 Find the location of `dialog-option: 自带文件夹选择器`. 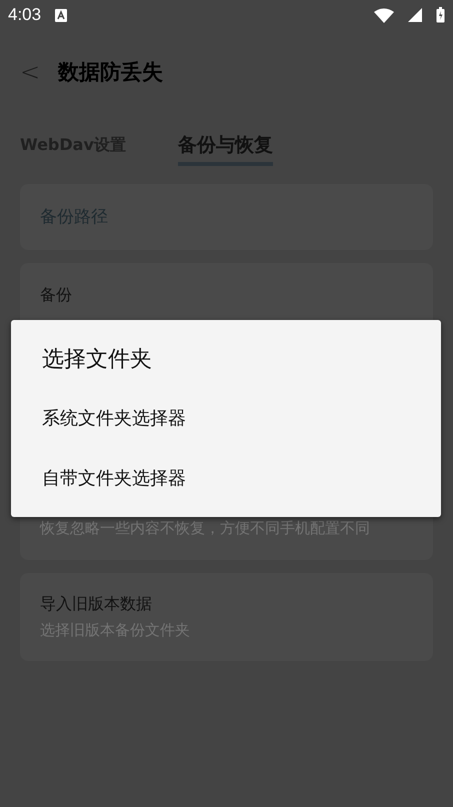

dialog-option: 自带文件夹选择器 is located at coordinates (226, 478).